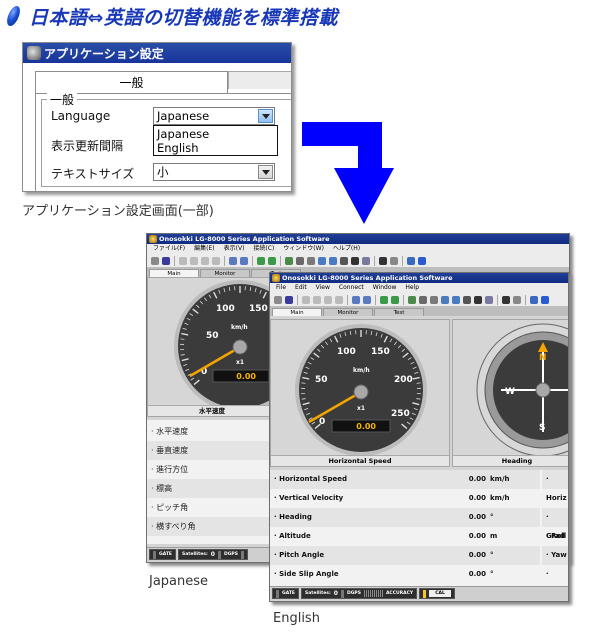 This screenshot has width=589, height=632. Describe the element at coordinates (281, 288) in the screenshot. I see `menu-file: File` at that location.